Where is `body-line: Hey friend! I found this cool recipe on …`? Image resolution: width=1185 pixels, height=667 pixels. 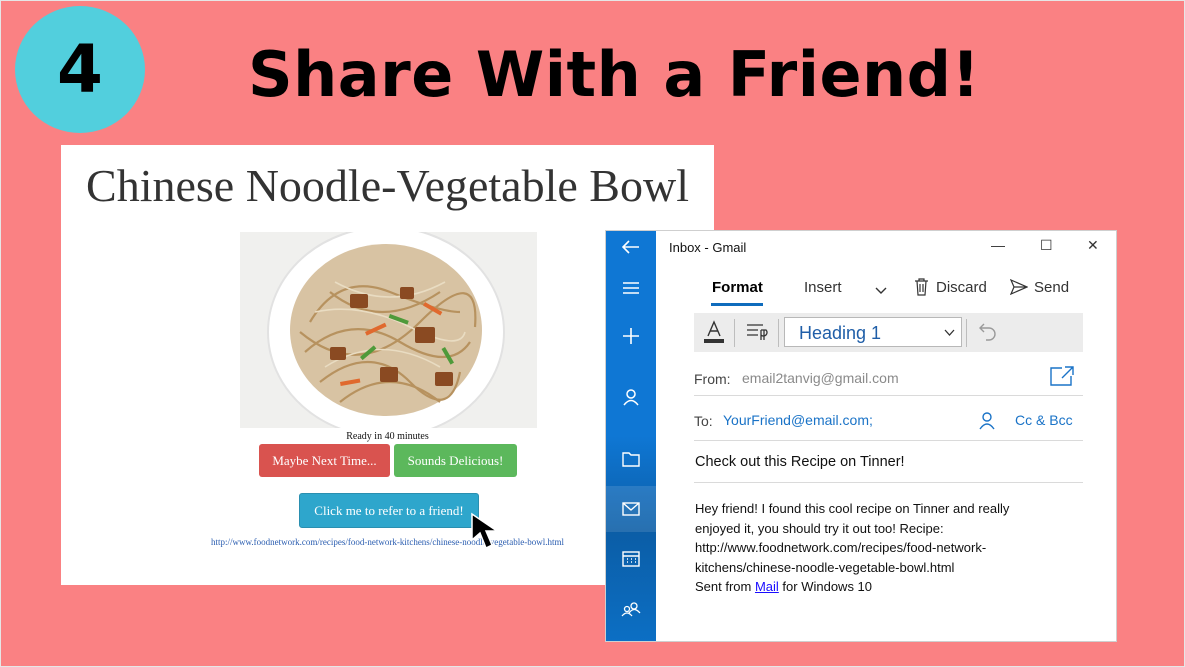 body-line: Hey friend! I found this cool recipe on … is located at coordinates (852, 508).